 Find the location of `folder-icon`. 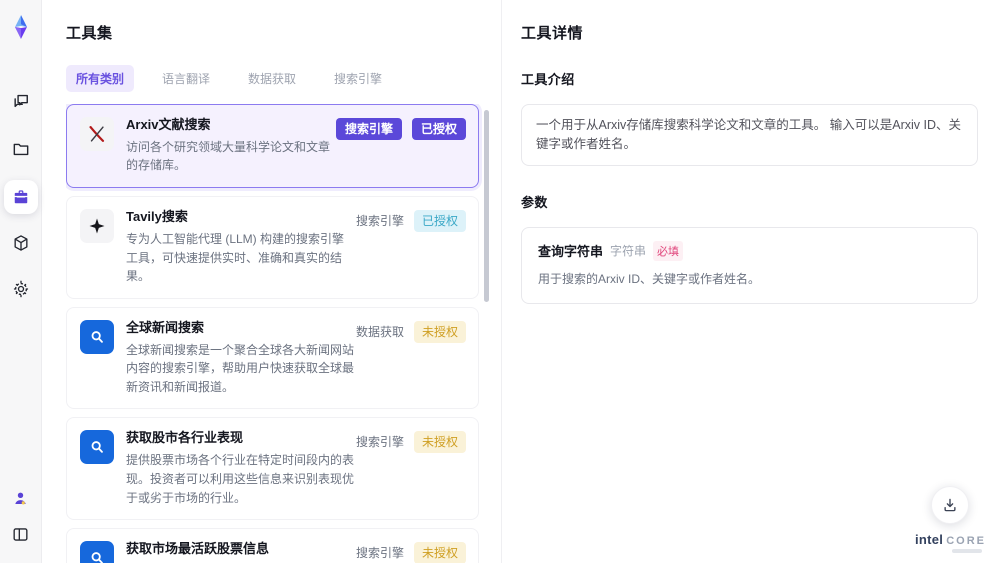

folder-icon is located at coordinates (20, 149).